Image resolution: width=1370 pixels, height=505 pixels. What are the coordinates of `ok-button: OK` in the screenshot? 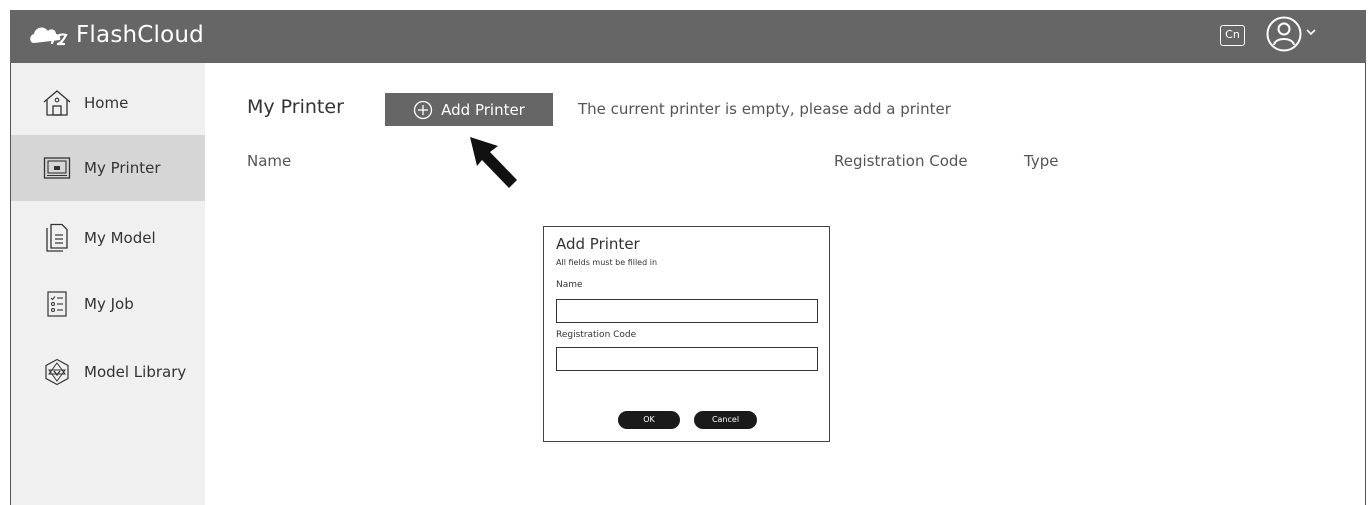 It's located at (649, 420).